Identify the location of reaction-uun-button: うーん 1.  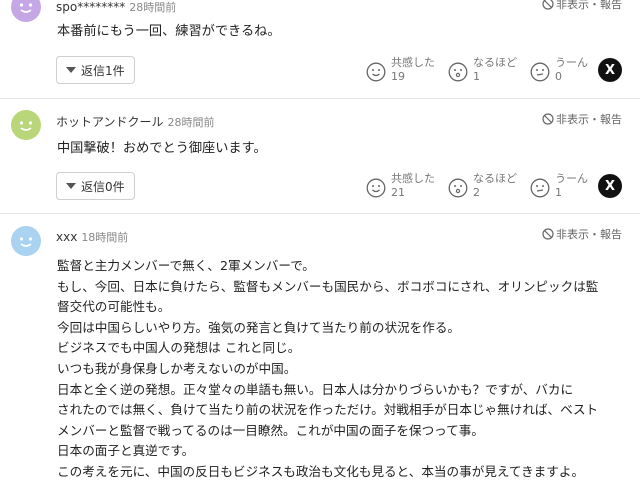
(559, 186).